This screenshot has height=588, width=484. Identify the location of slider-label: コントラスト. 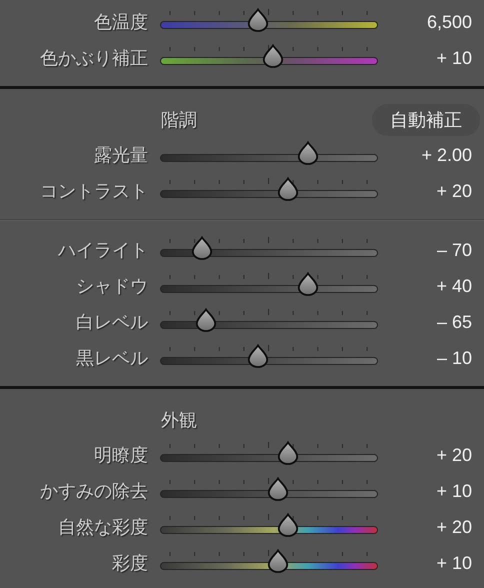
(93, 191).